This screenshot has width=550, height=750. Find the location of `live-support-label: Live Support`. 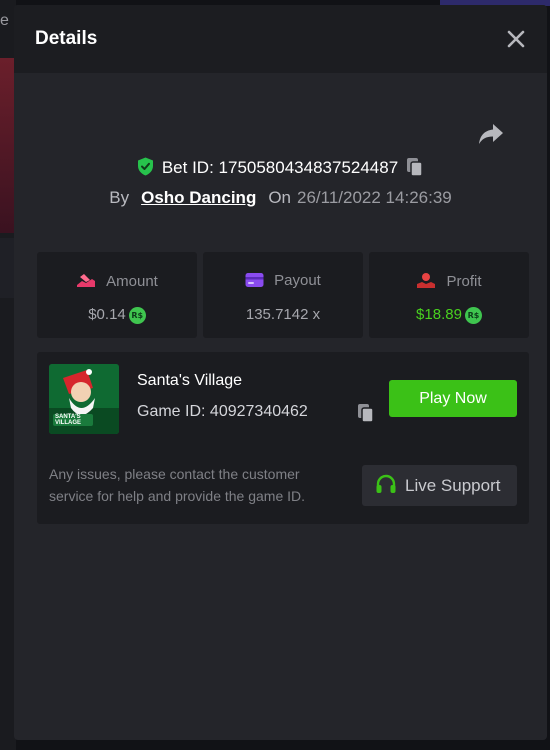

live-support-label: Live Support is located at coordinates (453, 485).